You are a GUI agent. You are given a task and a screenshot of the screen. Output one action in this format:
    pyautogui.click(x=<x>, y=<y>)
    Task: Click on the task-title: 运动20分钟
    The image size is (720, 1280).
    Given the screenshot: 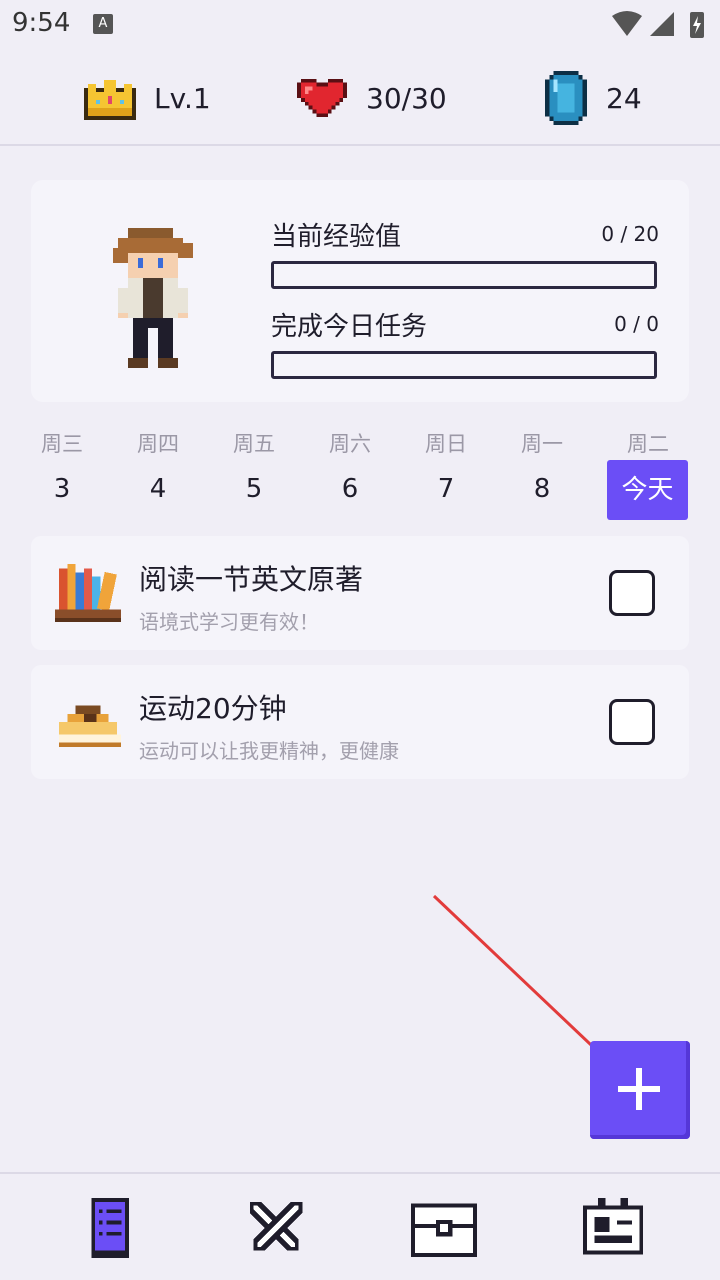 What is the action you would take?
    pyautogui.click(x=213, y=708)
    